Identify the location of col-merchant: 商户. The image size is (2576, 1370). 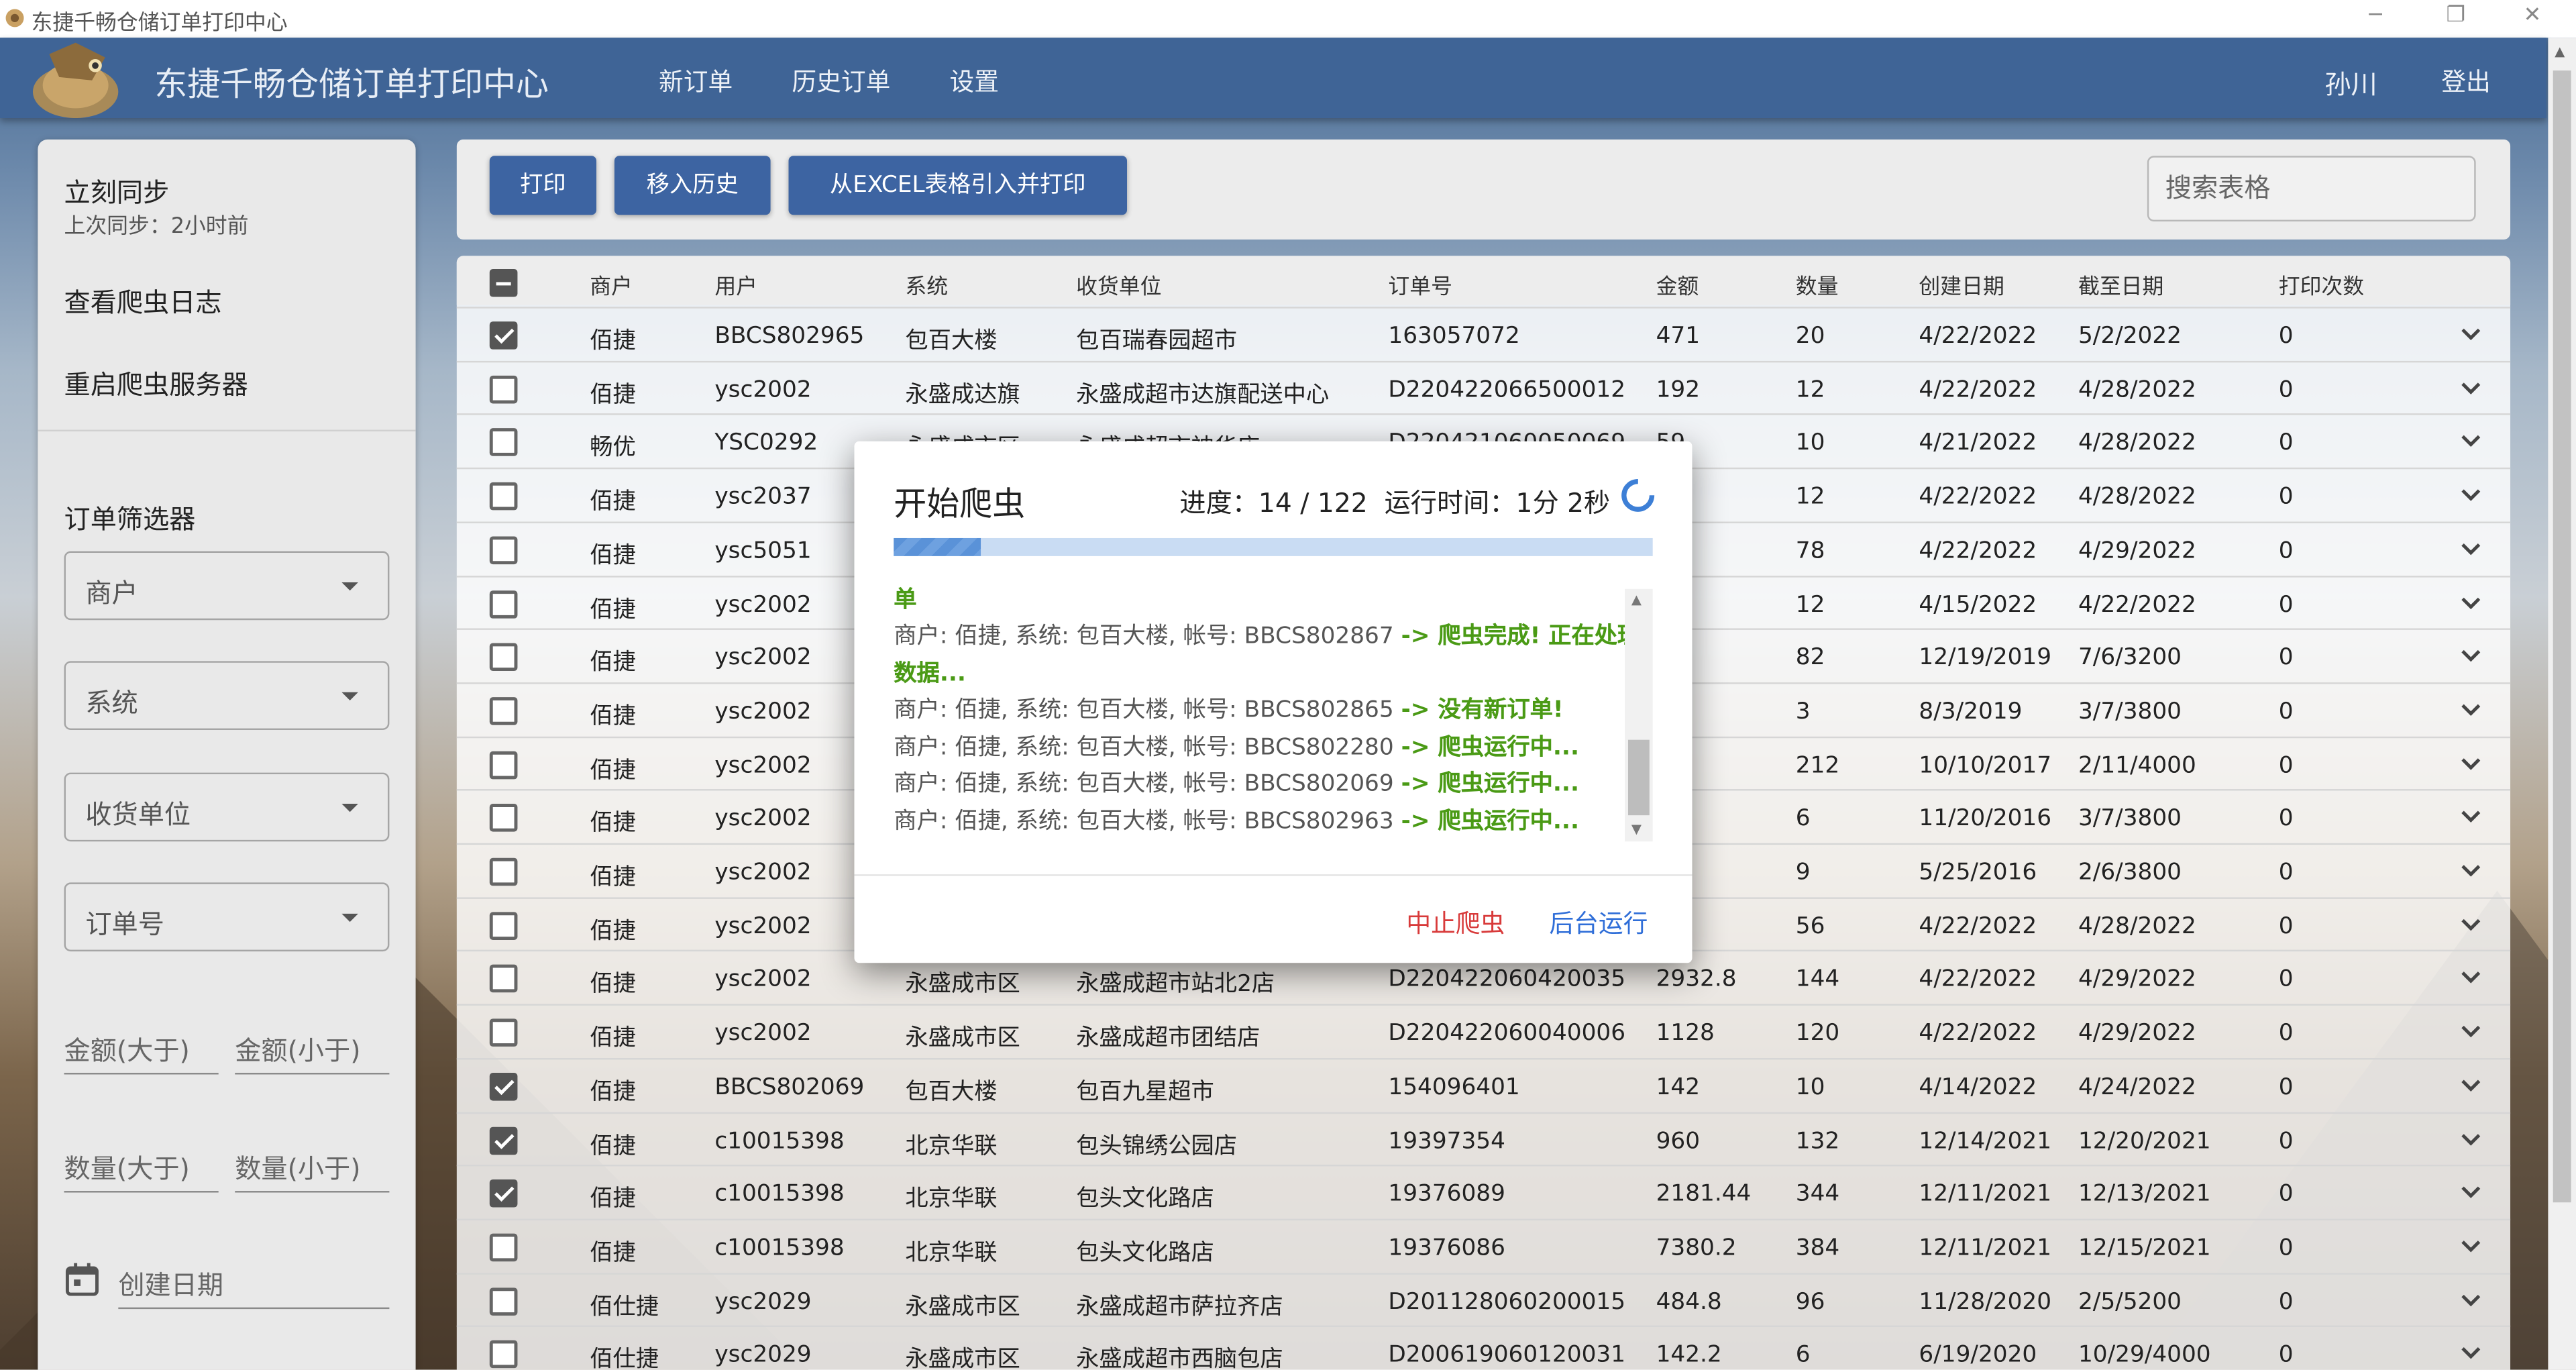
(611, 285).